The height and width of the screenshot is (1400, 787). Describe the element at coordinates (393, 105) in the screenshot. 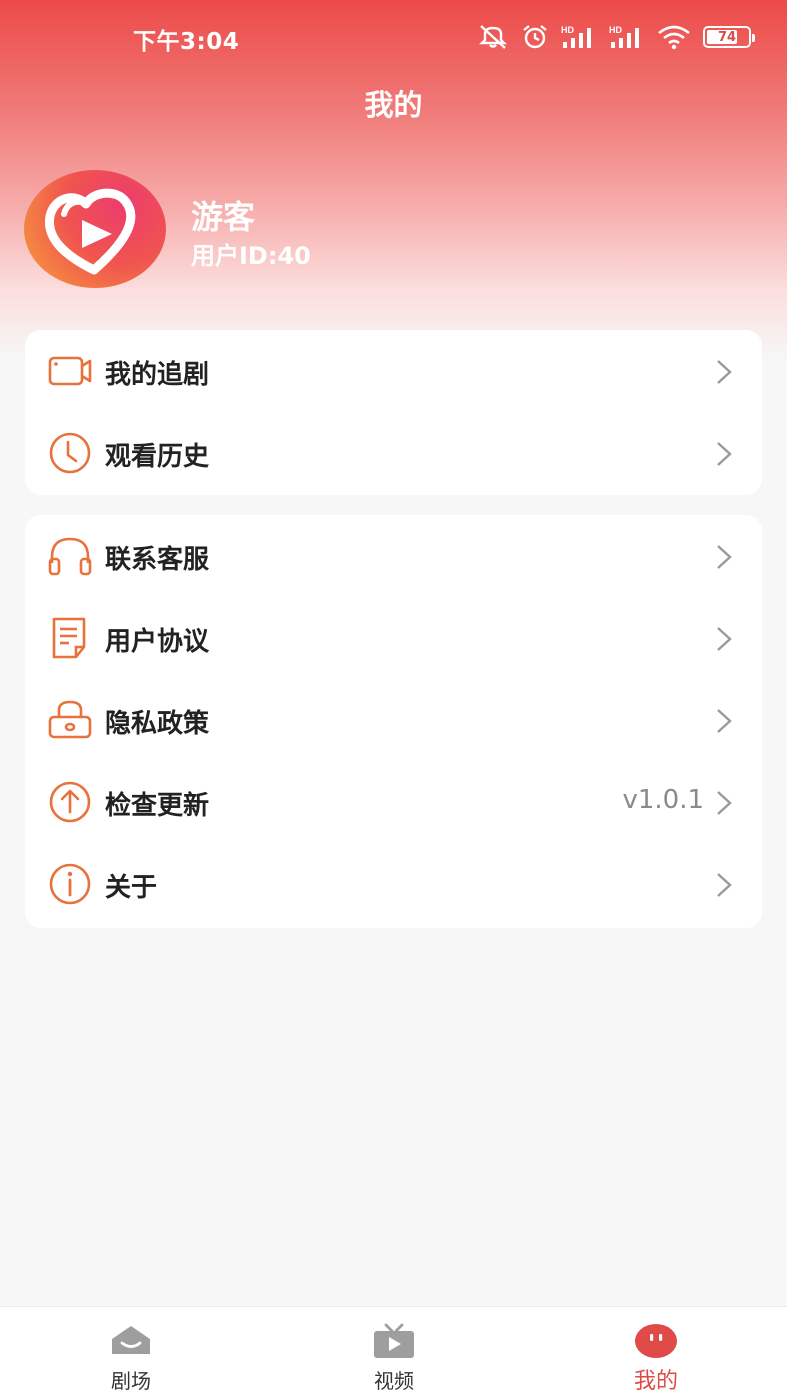

I see `page-title: 我的` at that location.